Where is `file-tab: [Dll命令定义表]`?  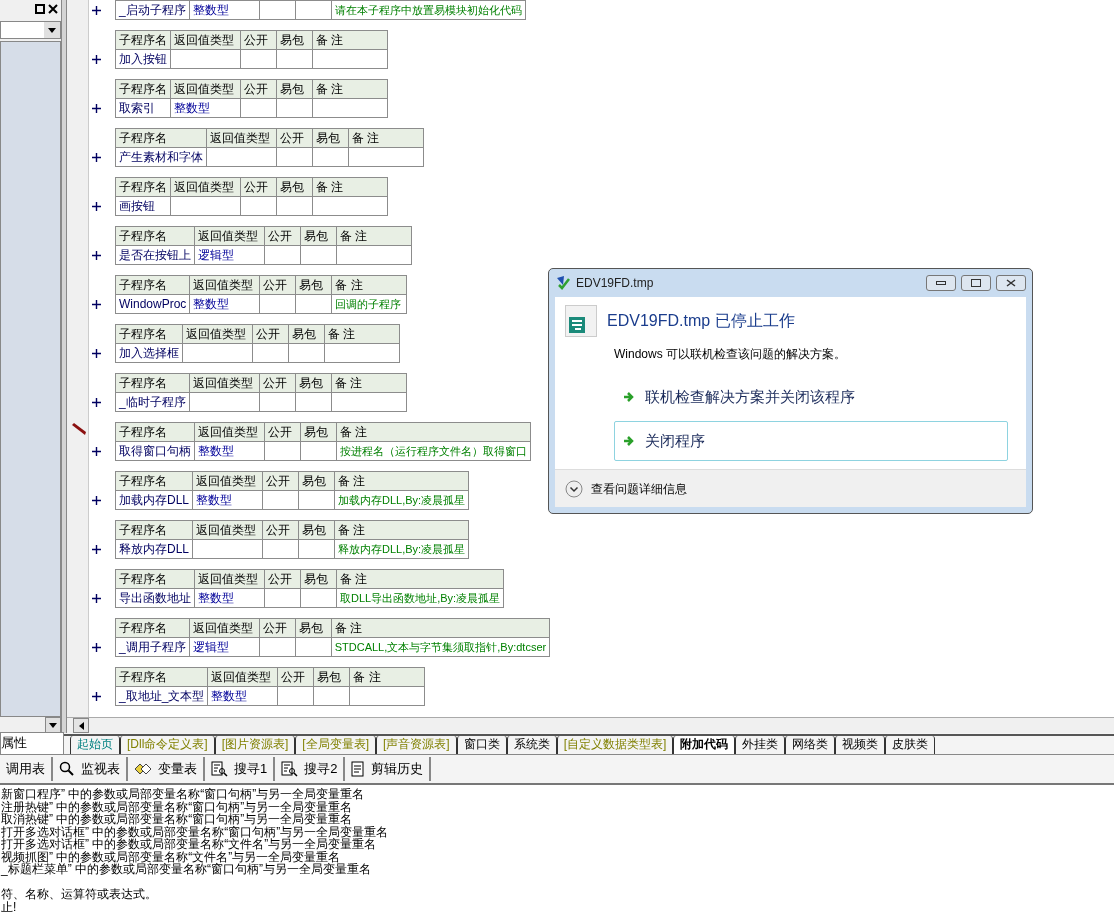
file-tab: [Dll命令定义表] is located at coordinates (167, 745).